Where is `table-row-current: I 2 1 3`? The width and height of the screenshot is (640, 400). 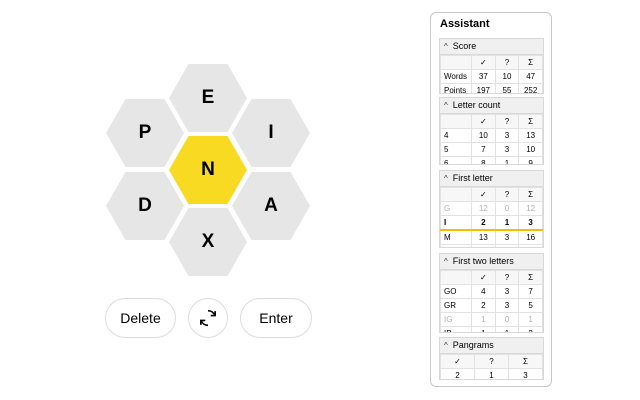
table-row-current: I 2 1 3 is located at coordinates (491, 223).